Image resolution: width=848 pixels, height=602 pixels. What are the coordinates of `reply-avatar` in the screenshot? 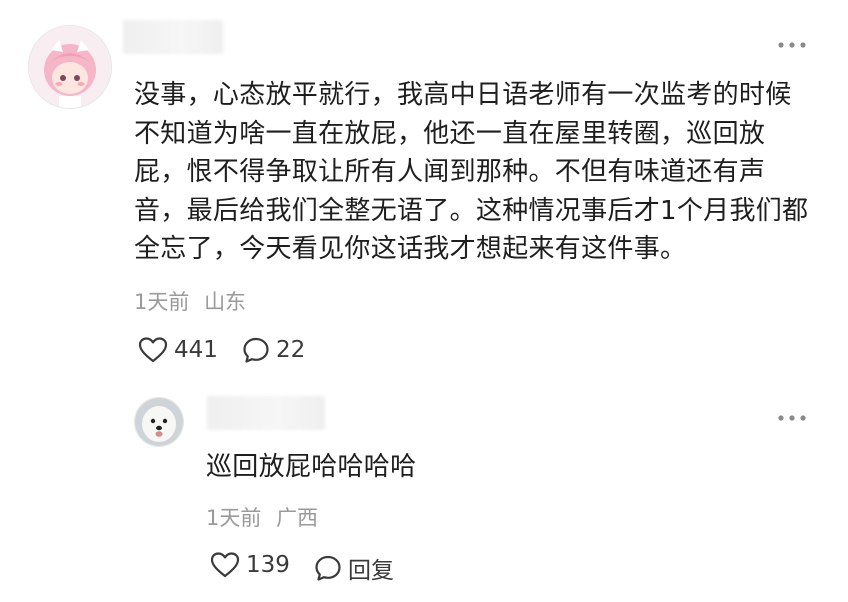 It's located at (159, 422).